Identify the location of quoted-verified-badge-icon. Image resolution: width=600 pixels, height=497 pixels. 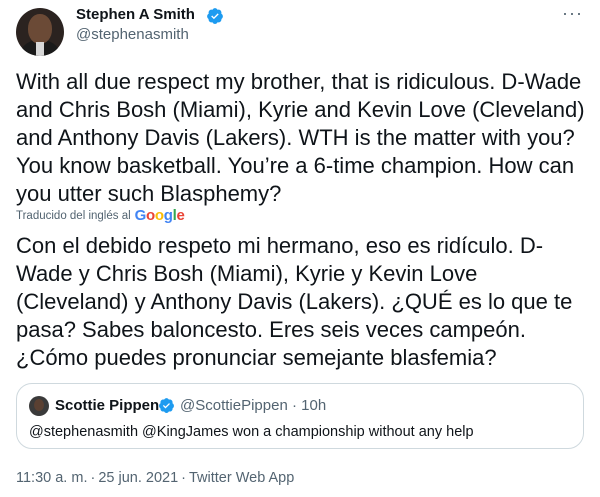
(166, 405).